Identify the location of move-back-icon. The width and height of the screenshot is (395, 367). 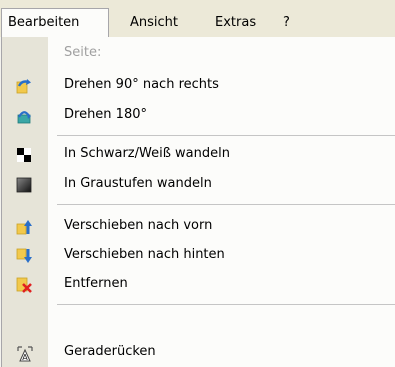
(24, 256).